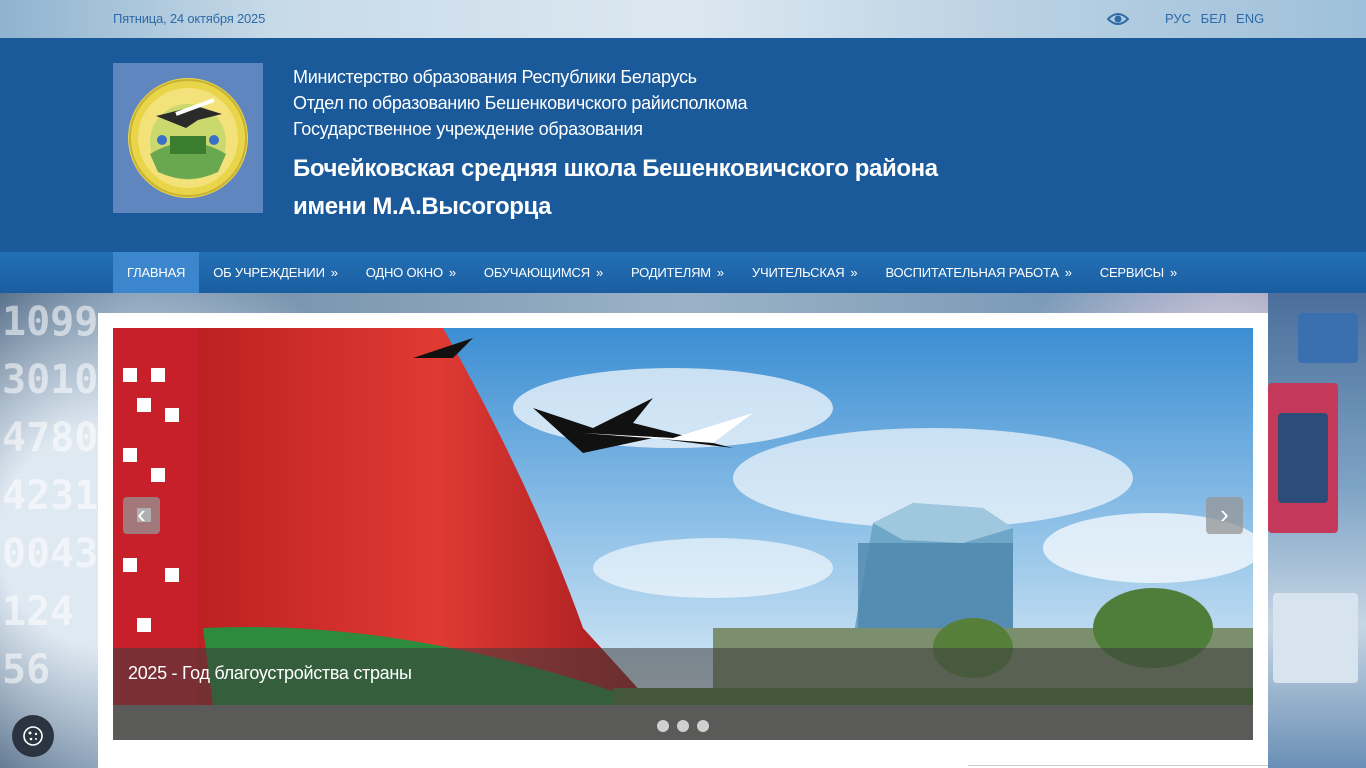 The image size is (1366, 768). I want to click on nav-item-1: ГЛАВНАЯ, so click(156, 272).